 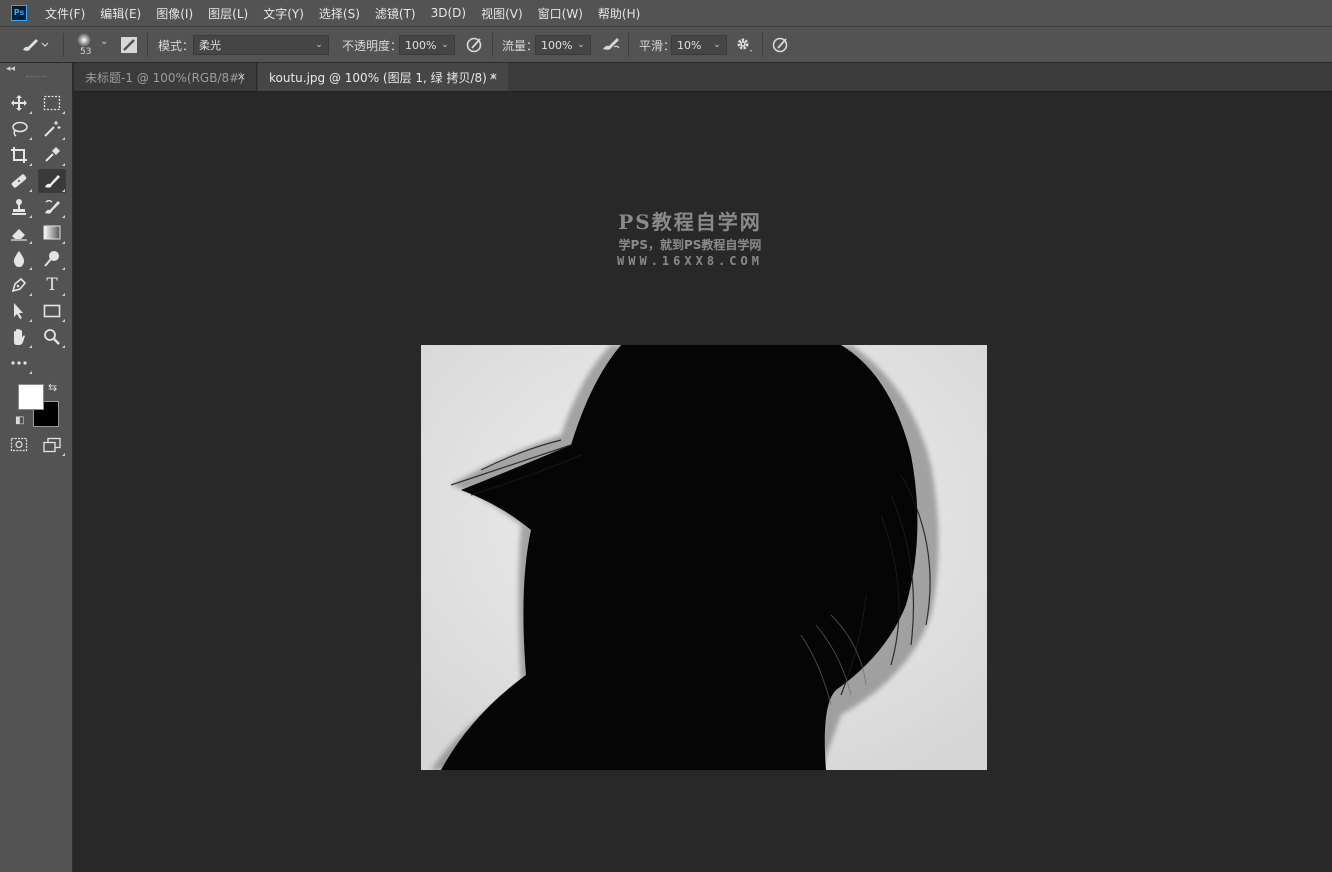 I want to click on blur-tool, so click(x=19, y=259).